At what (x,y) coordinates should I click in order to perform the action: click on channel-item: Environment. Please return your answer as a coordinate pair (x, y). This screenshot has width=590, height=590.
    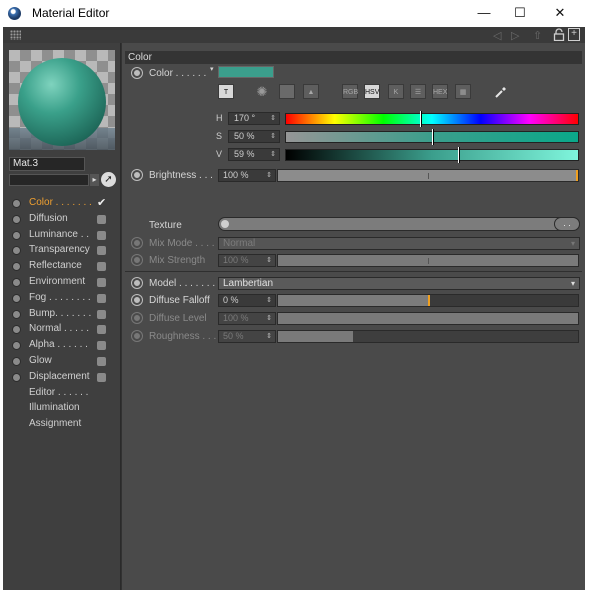
    Looking at the image, I should click on (62, 283).